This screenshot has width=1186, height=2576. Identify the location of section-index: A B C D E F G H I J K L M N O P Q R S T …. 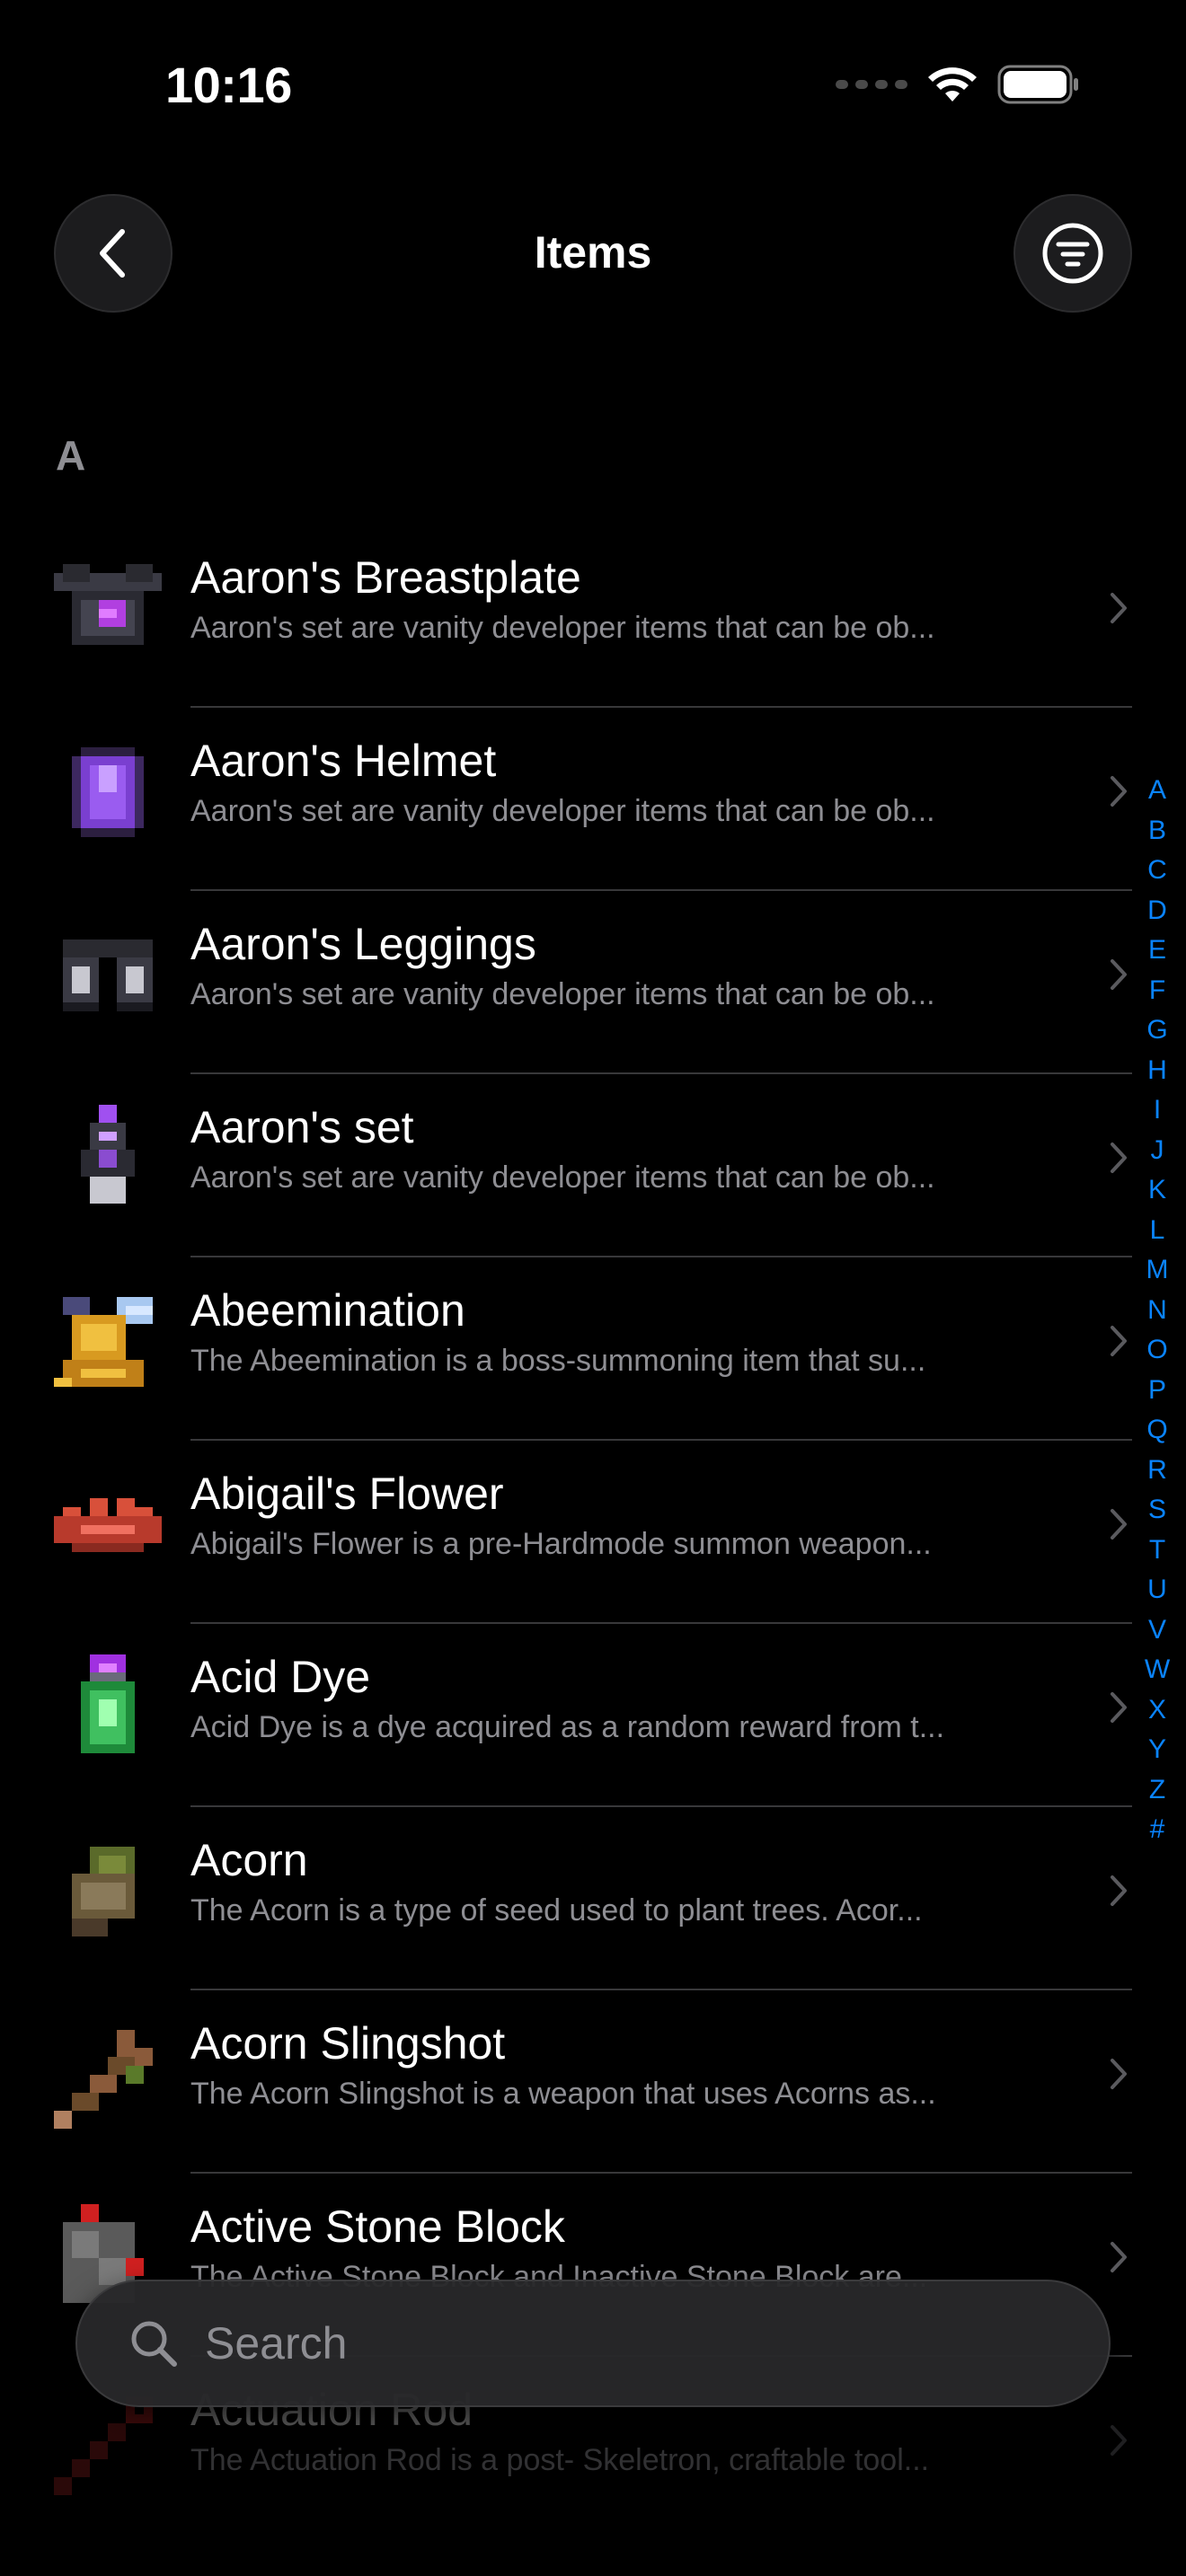
(1157, 1310).